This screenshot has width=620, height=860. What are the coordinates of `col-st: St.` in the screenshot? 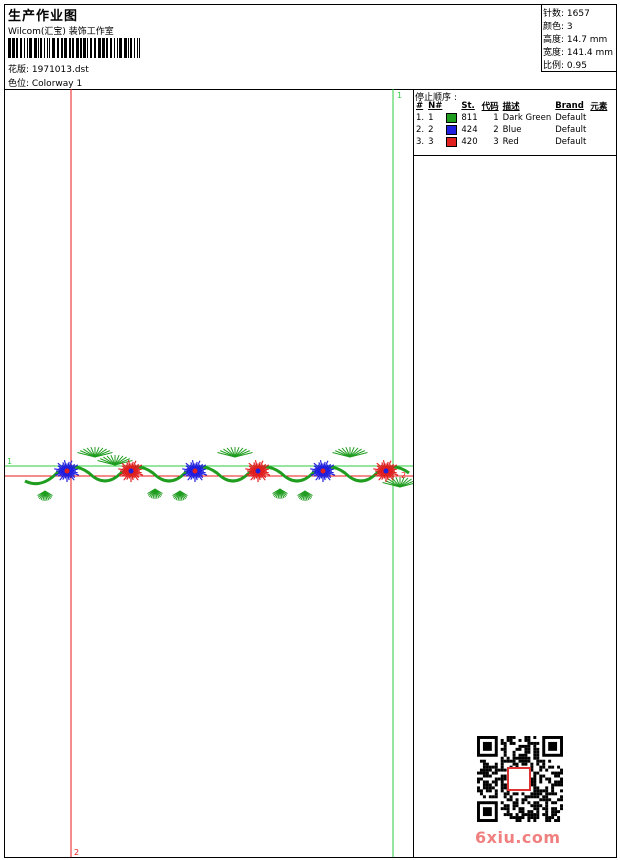 It's located at (468, 106).